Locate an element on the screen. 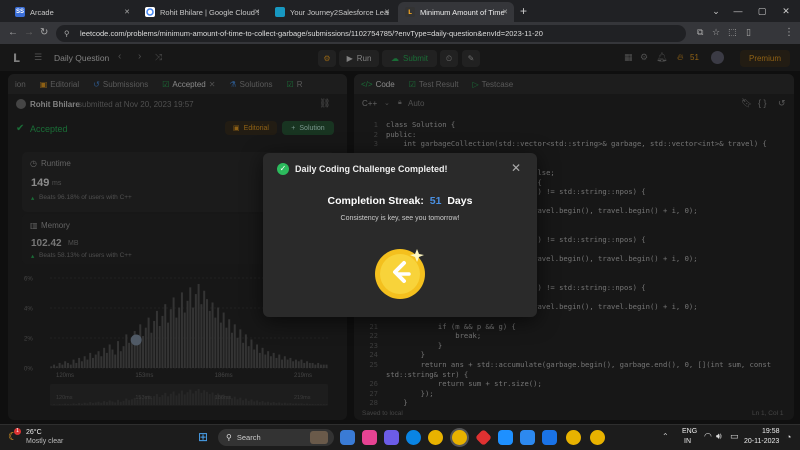 This screenshot has height=450, width=800. wifi-icon: ◠ is located at coordinates (708, 436).